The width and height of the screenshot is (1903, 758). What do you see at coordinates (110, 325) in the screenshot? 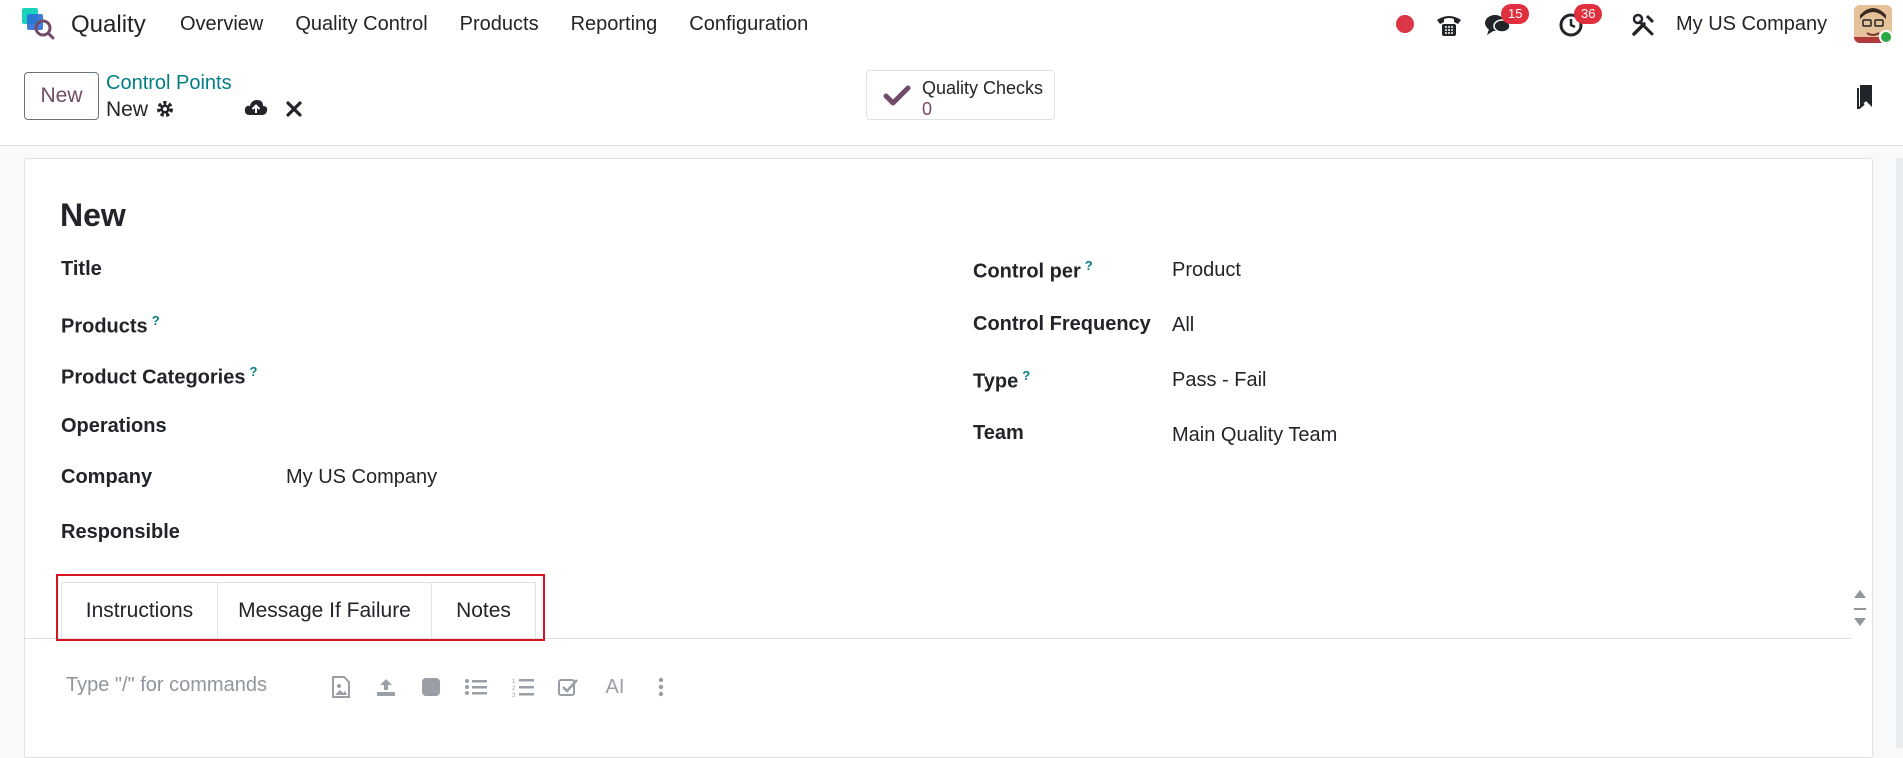
I see `field-label-products: Products?` at bounding box center [110, 325].